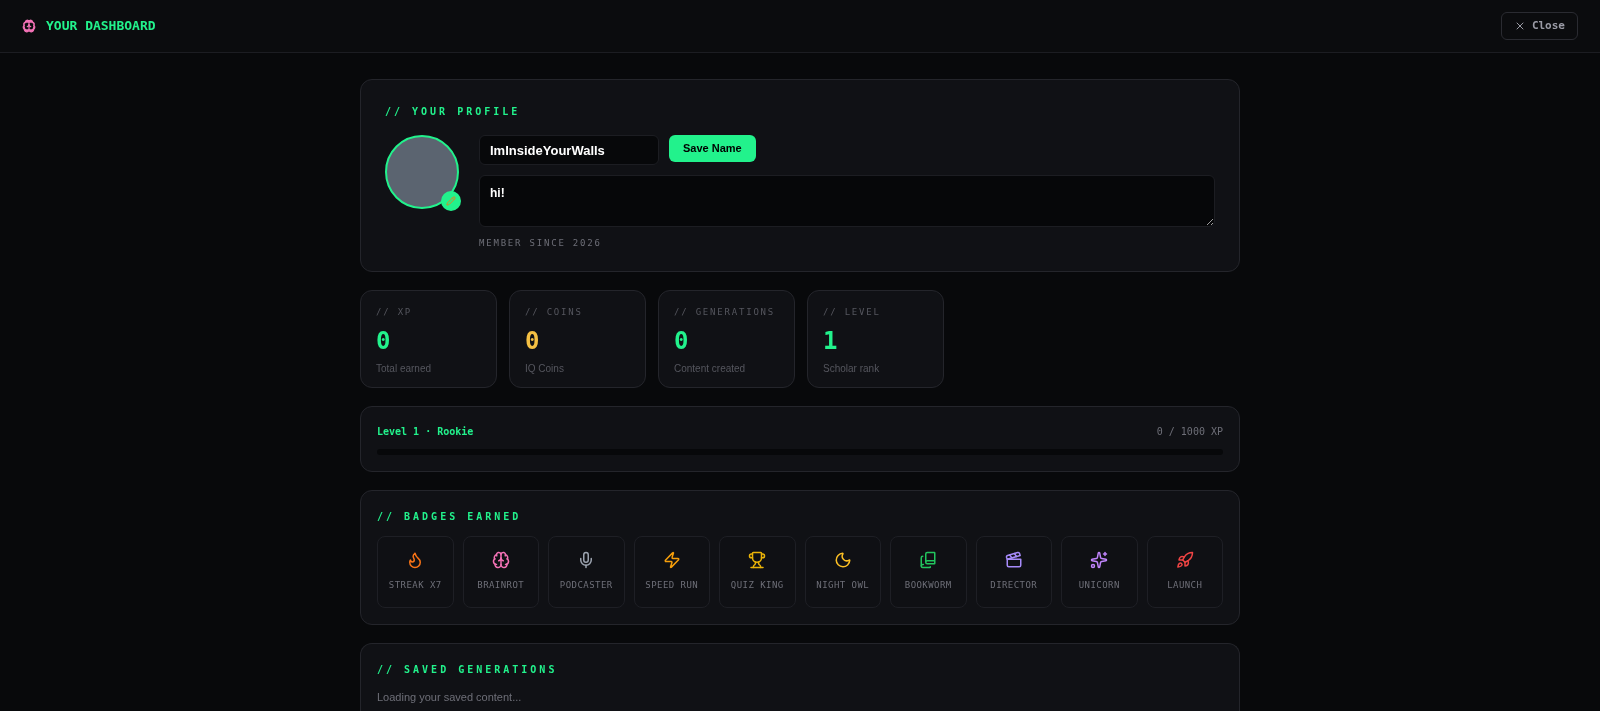 This screenshot has width=1600, height=711. I want to click on stat-label: // GENERATIONS, so click(725, 312).